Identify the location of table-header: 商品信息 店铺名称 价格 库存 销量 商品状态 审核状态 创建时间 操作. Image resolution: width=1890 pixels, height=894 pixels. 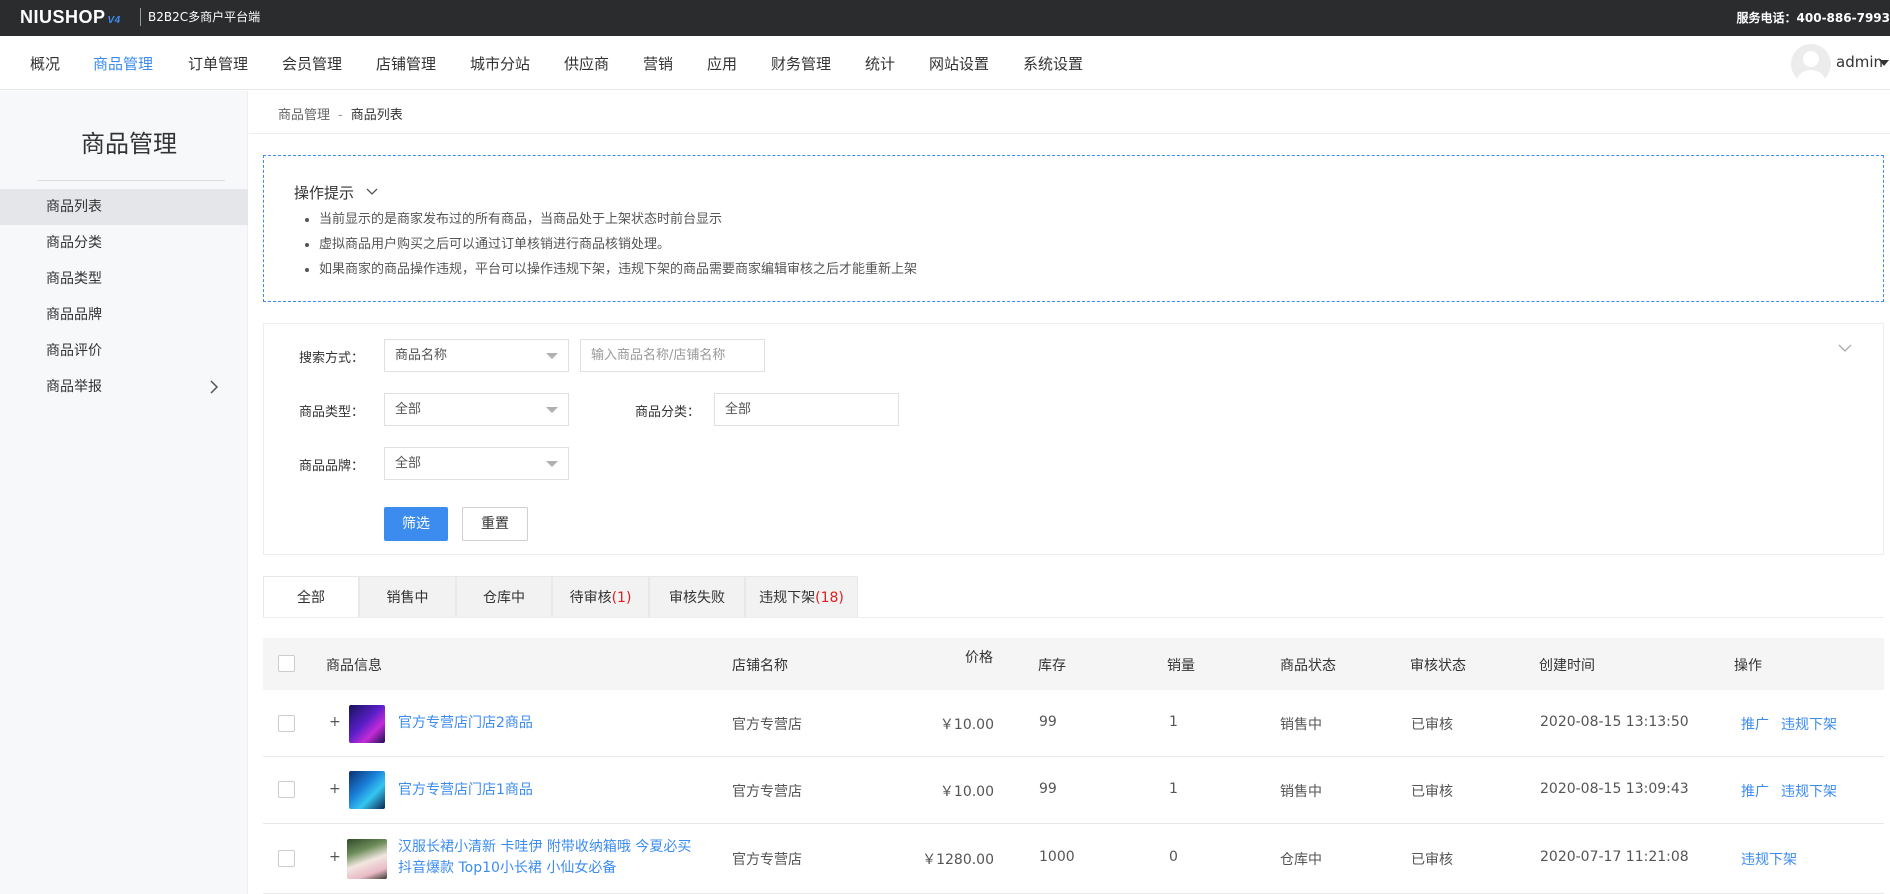
(1073, 664).